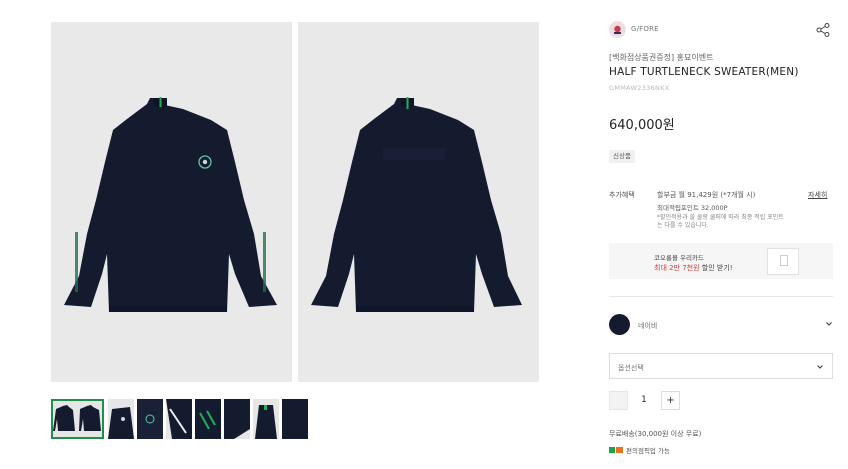 This screenshot has height=469, width=848. Describe the element at coordinates (716, 268) in the screenshot. I see `banner-suffix: 할인 받기!` at that location.